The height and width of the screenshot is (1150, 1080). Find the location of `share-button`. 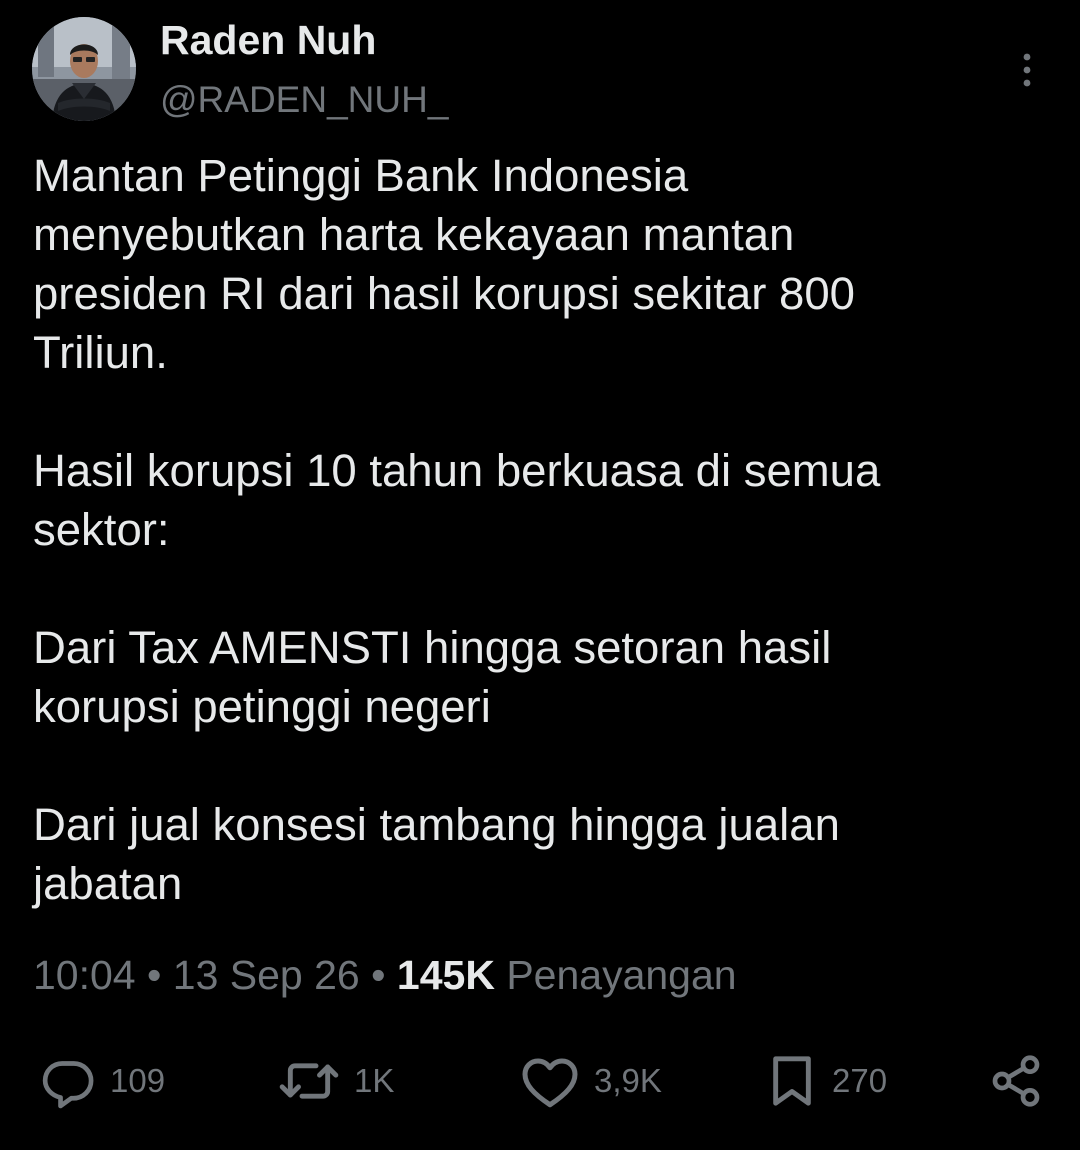

share-button is located at coordinates (1016, 1081).